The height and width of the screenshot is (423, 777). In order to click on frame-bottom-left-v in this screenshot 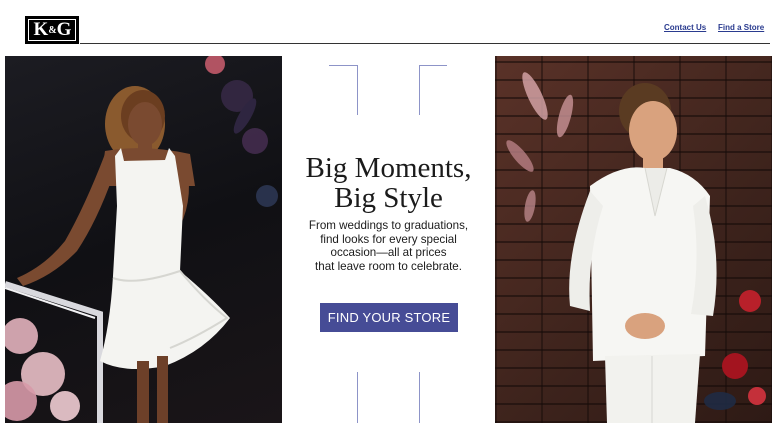, I will do `click(357, 397)`.